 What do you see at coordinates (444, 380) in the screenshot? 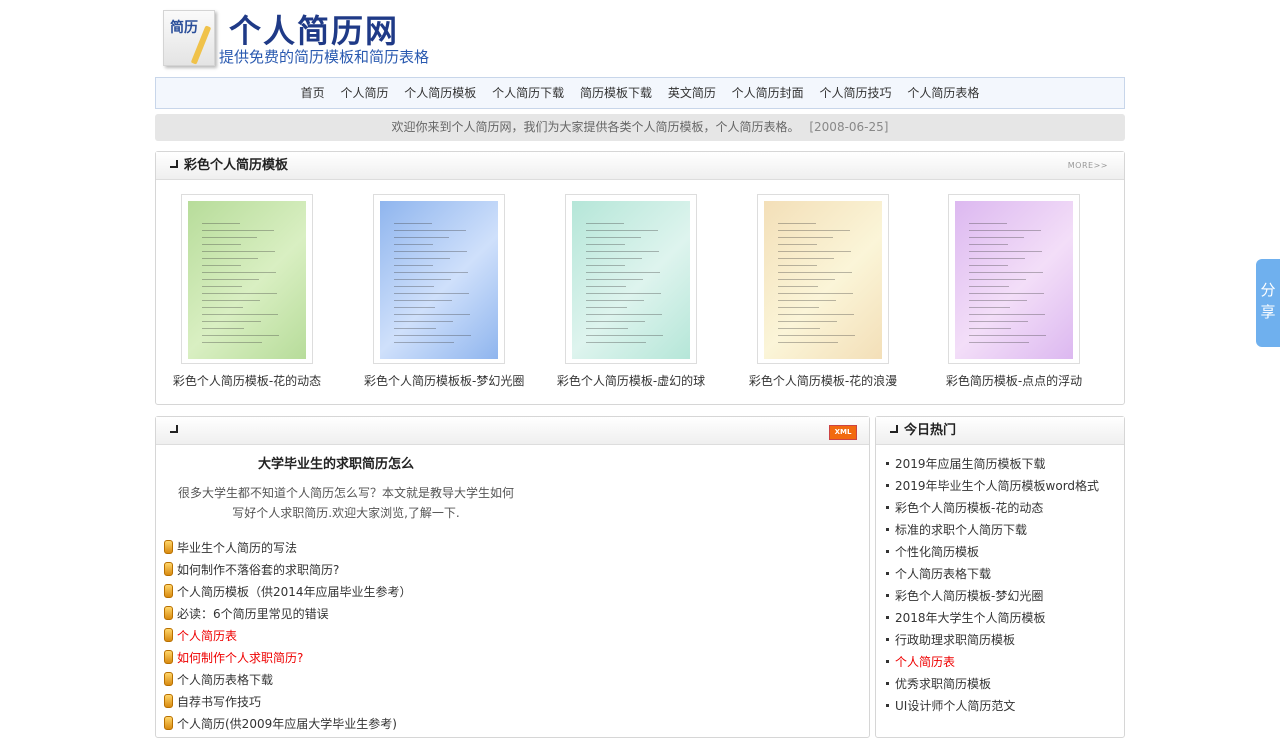
I see `thumbnail-caption: 彩色个人简历模板板-梦幻光圈` at bounding box center [444, 380].